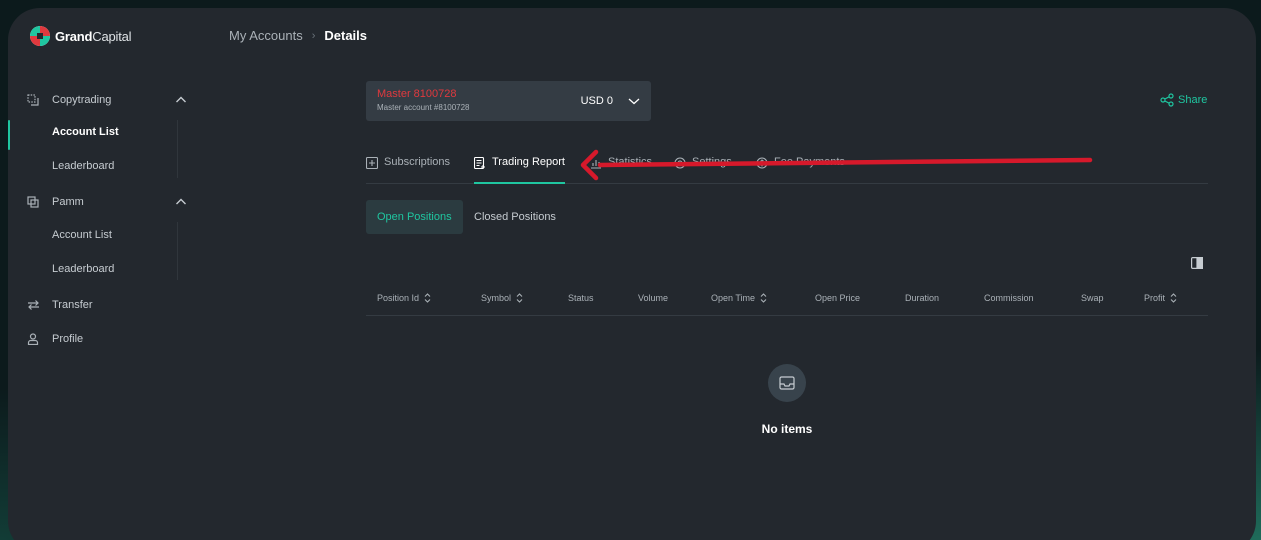 This screenshot has height=540, width=1261. Describe the element at coordinates (809, 162) in the screenshot. I see `tab-label: Fee Payments` at that location.